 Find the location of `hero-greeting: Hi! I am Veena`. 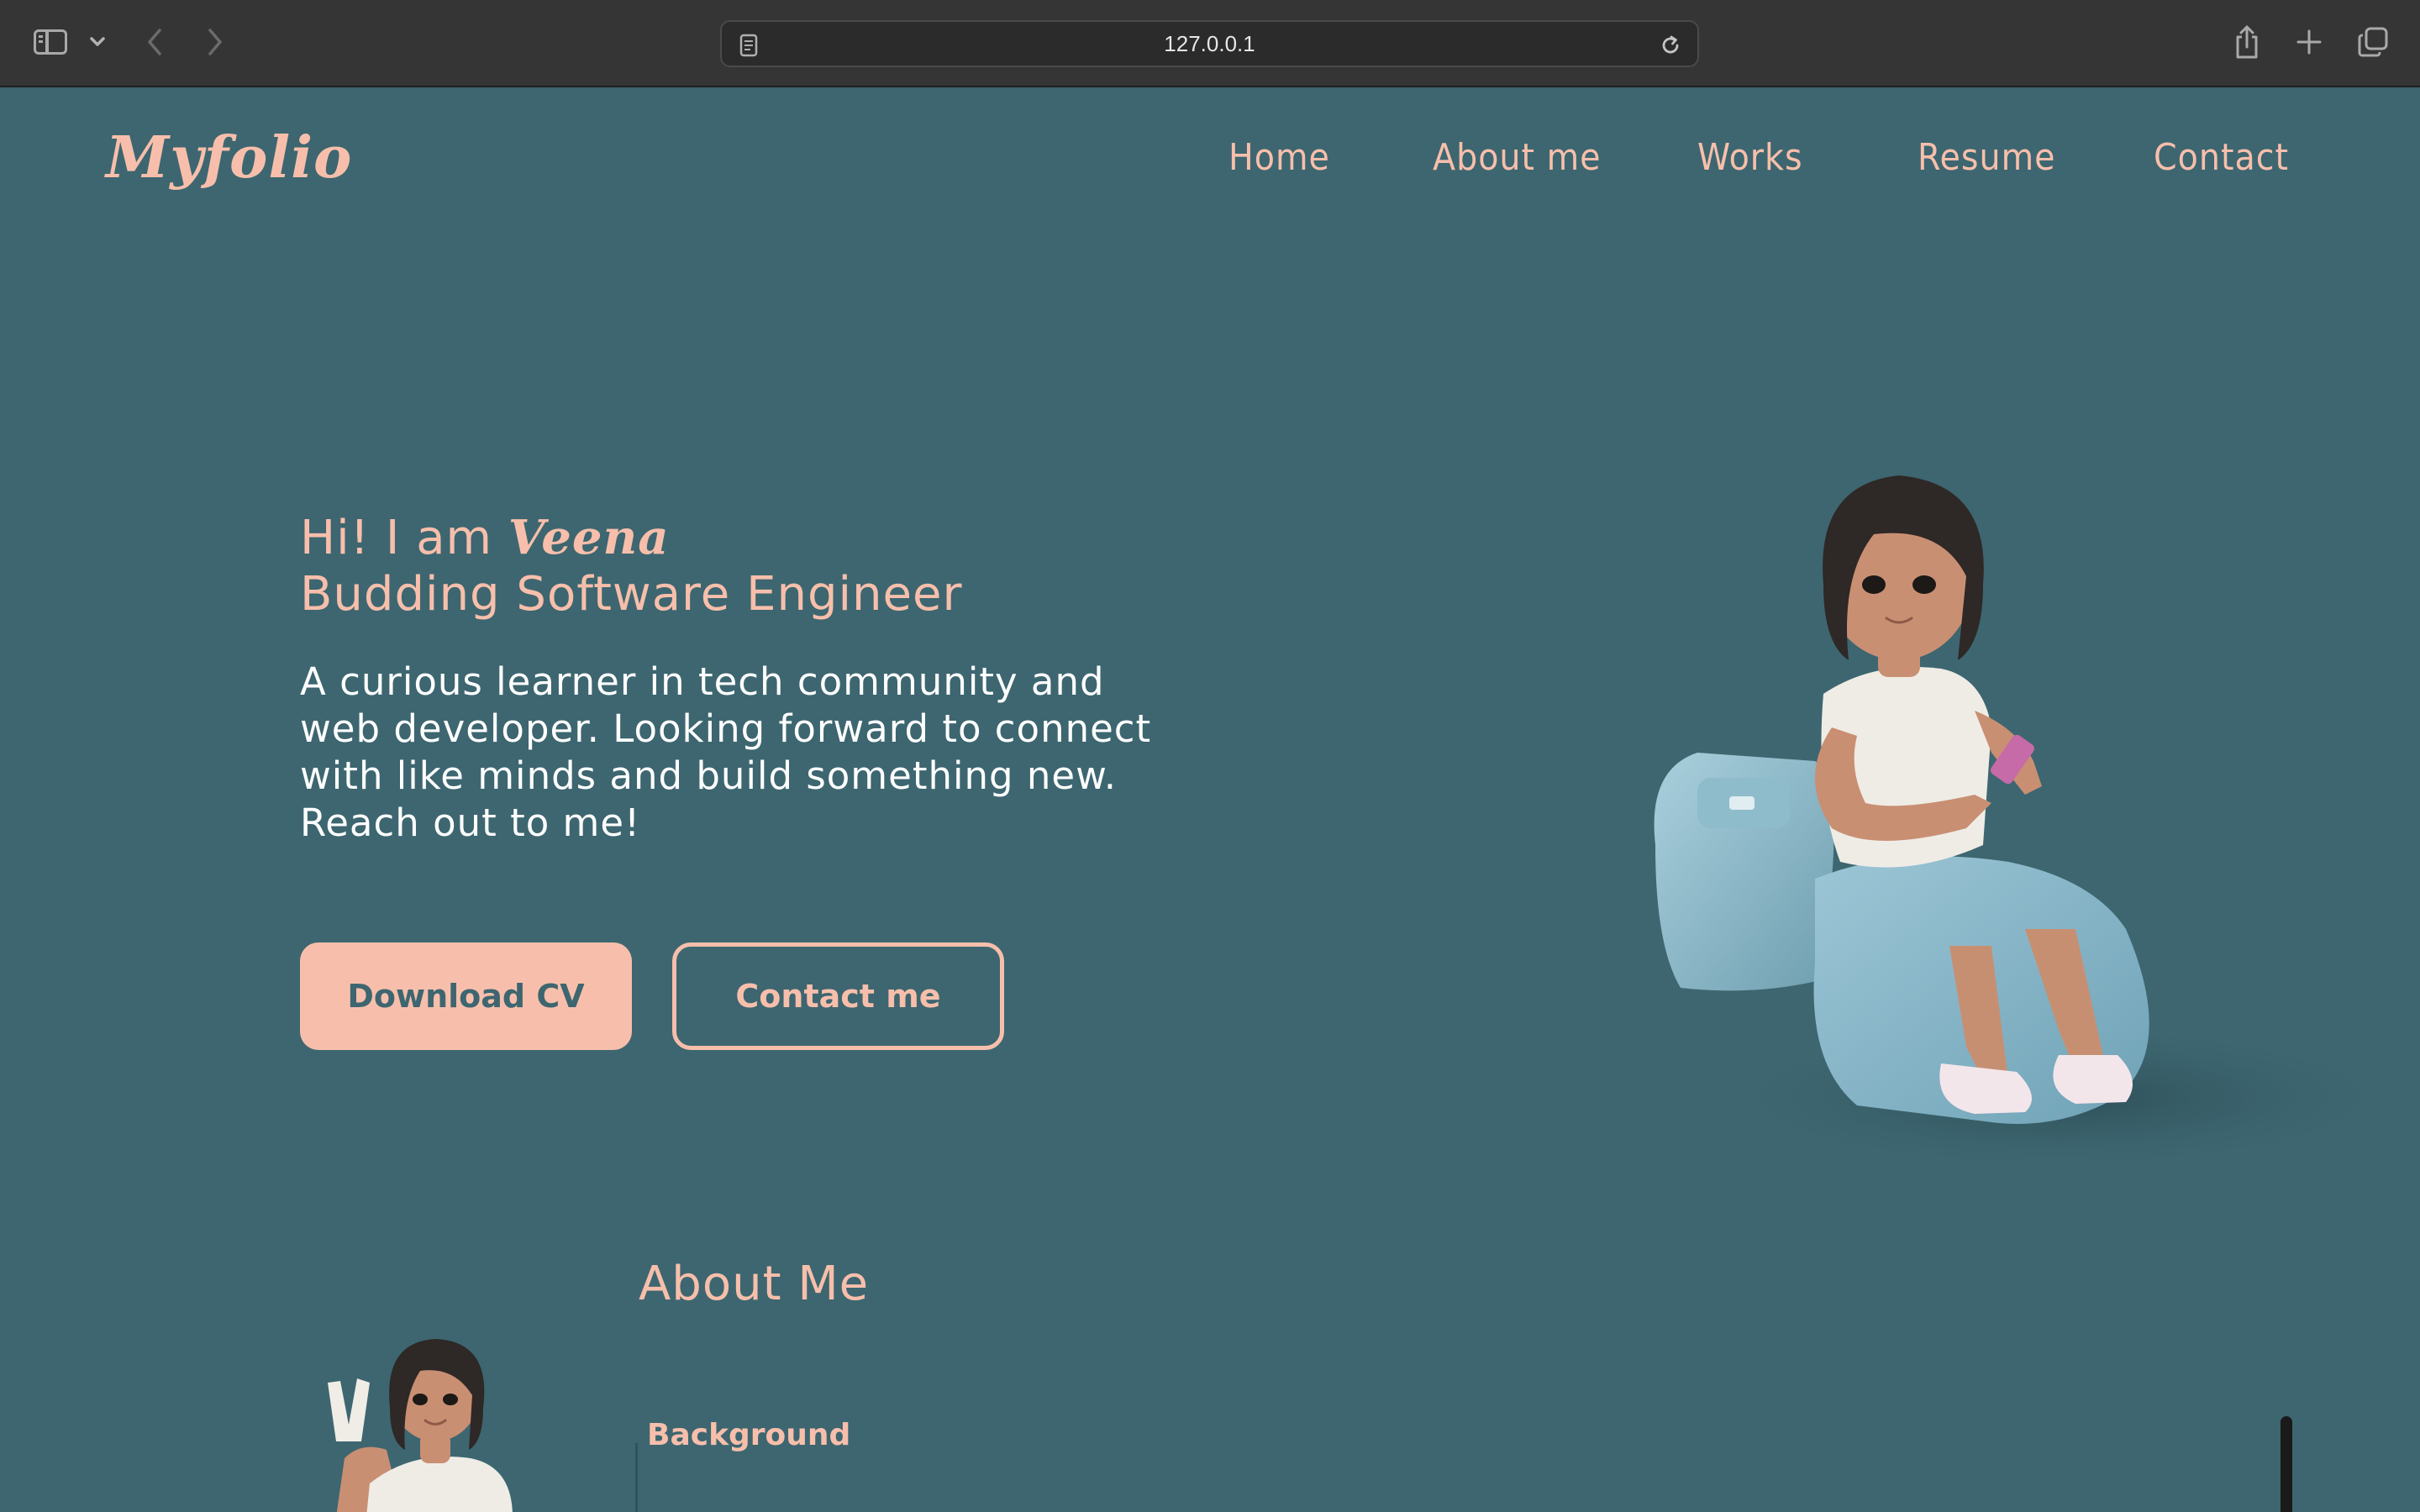

hero-greeting: Hi! I am Veena is located at coordinates (484, 538).